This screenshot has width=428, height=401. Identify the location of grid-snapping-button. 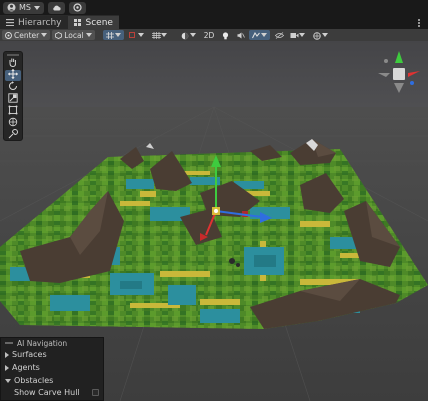
(113, 35).